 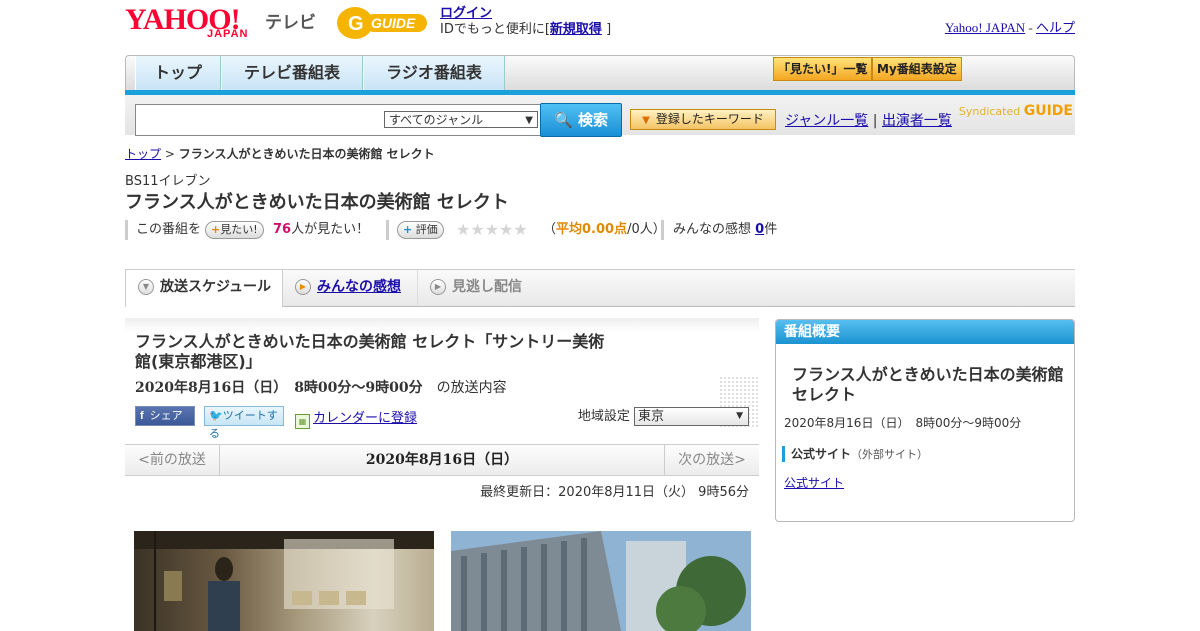 I want to click on search-icon: 🔍, so click(x=563, y=120).